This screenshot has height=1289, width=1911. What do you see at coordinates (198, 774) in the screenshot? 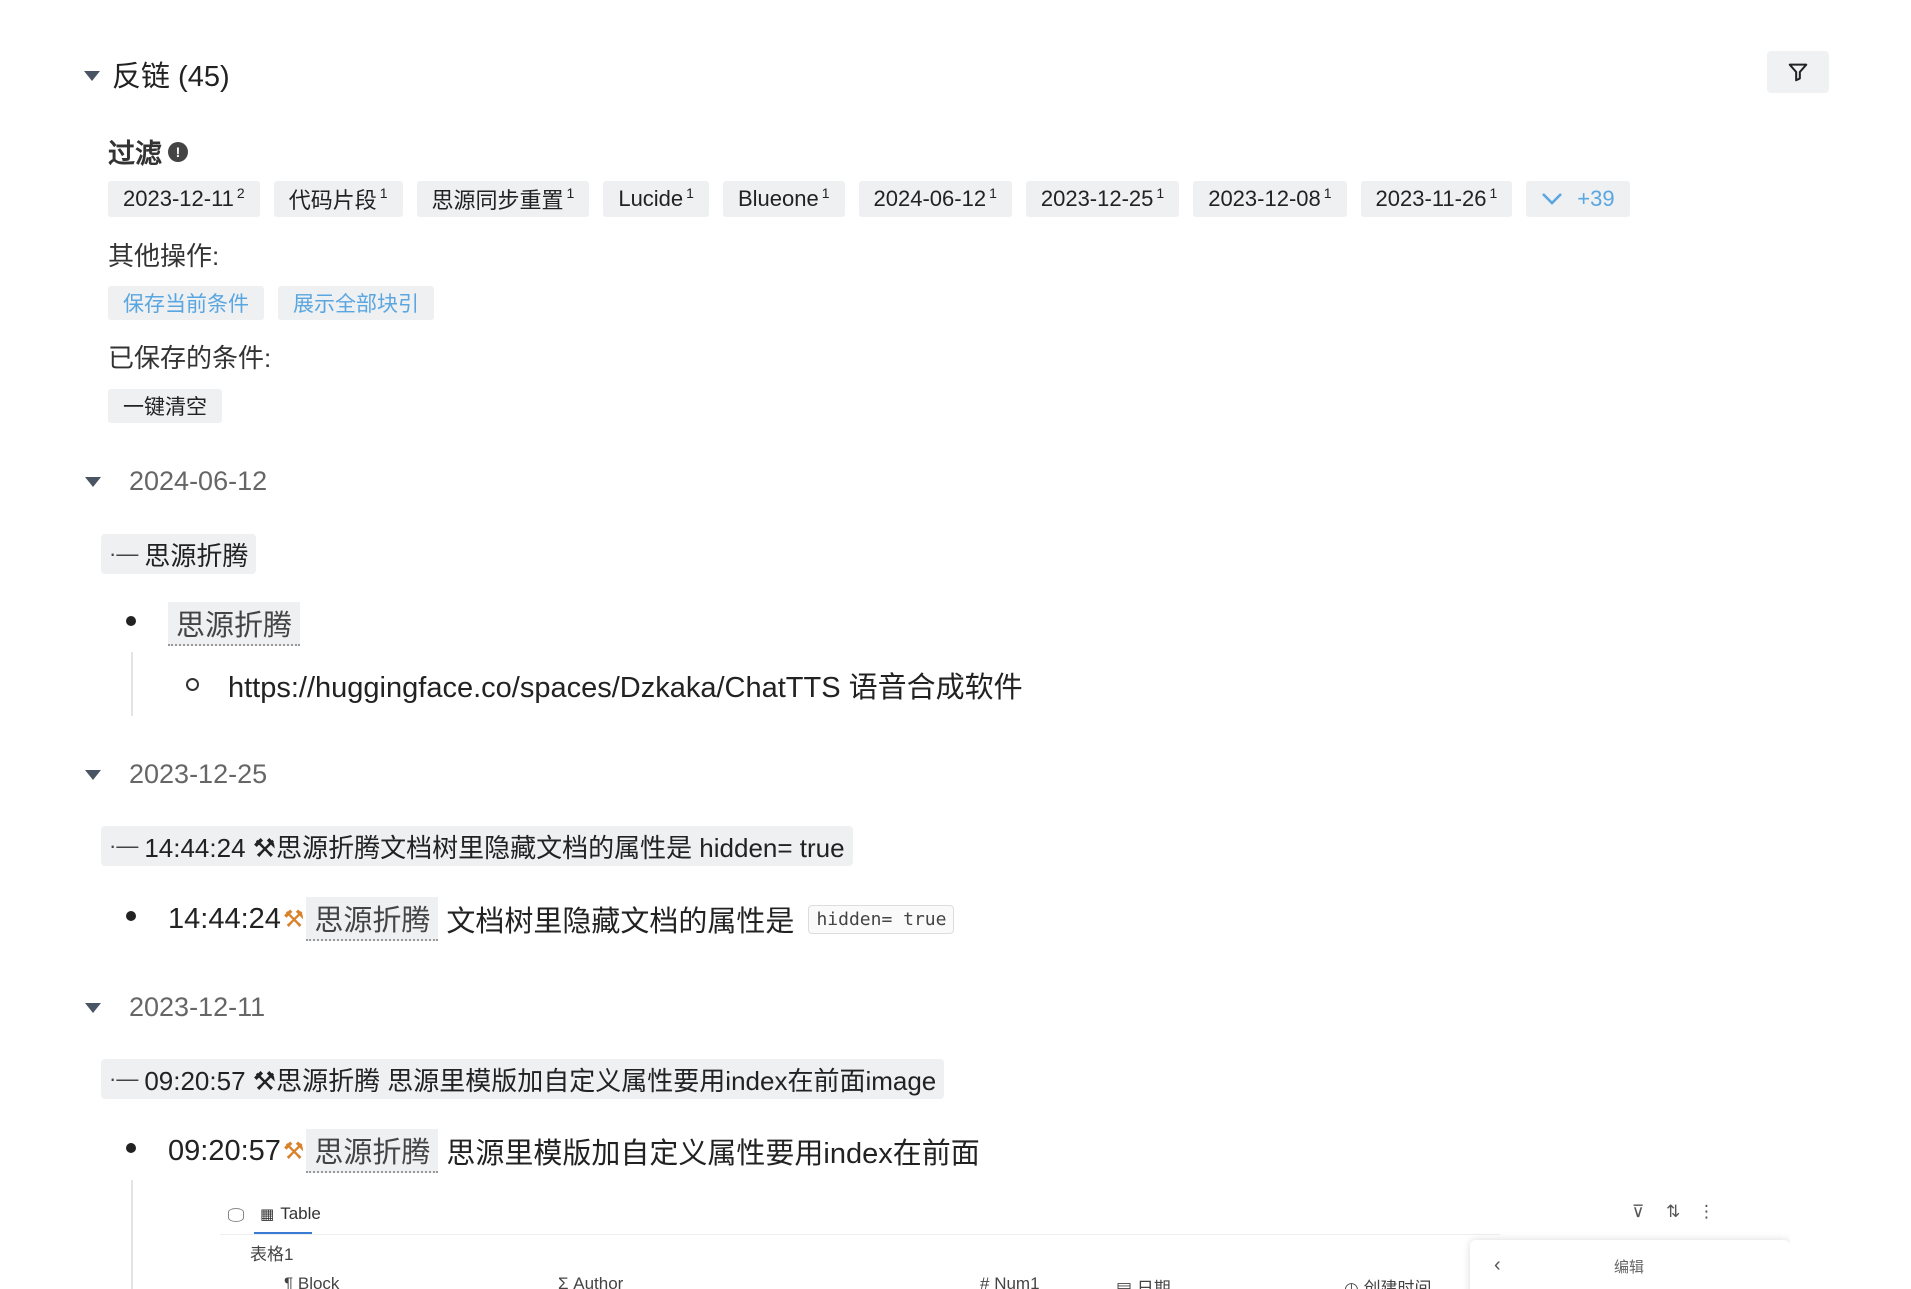
I see `group-date: 2023-12-25` at bounding box center [198, 774].